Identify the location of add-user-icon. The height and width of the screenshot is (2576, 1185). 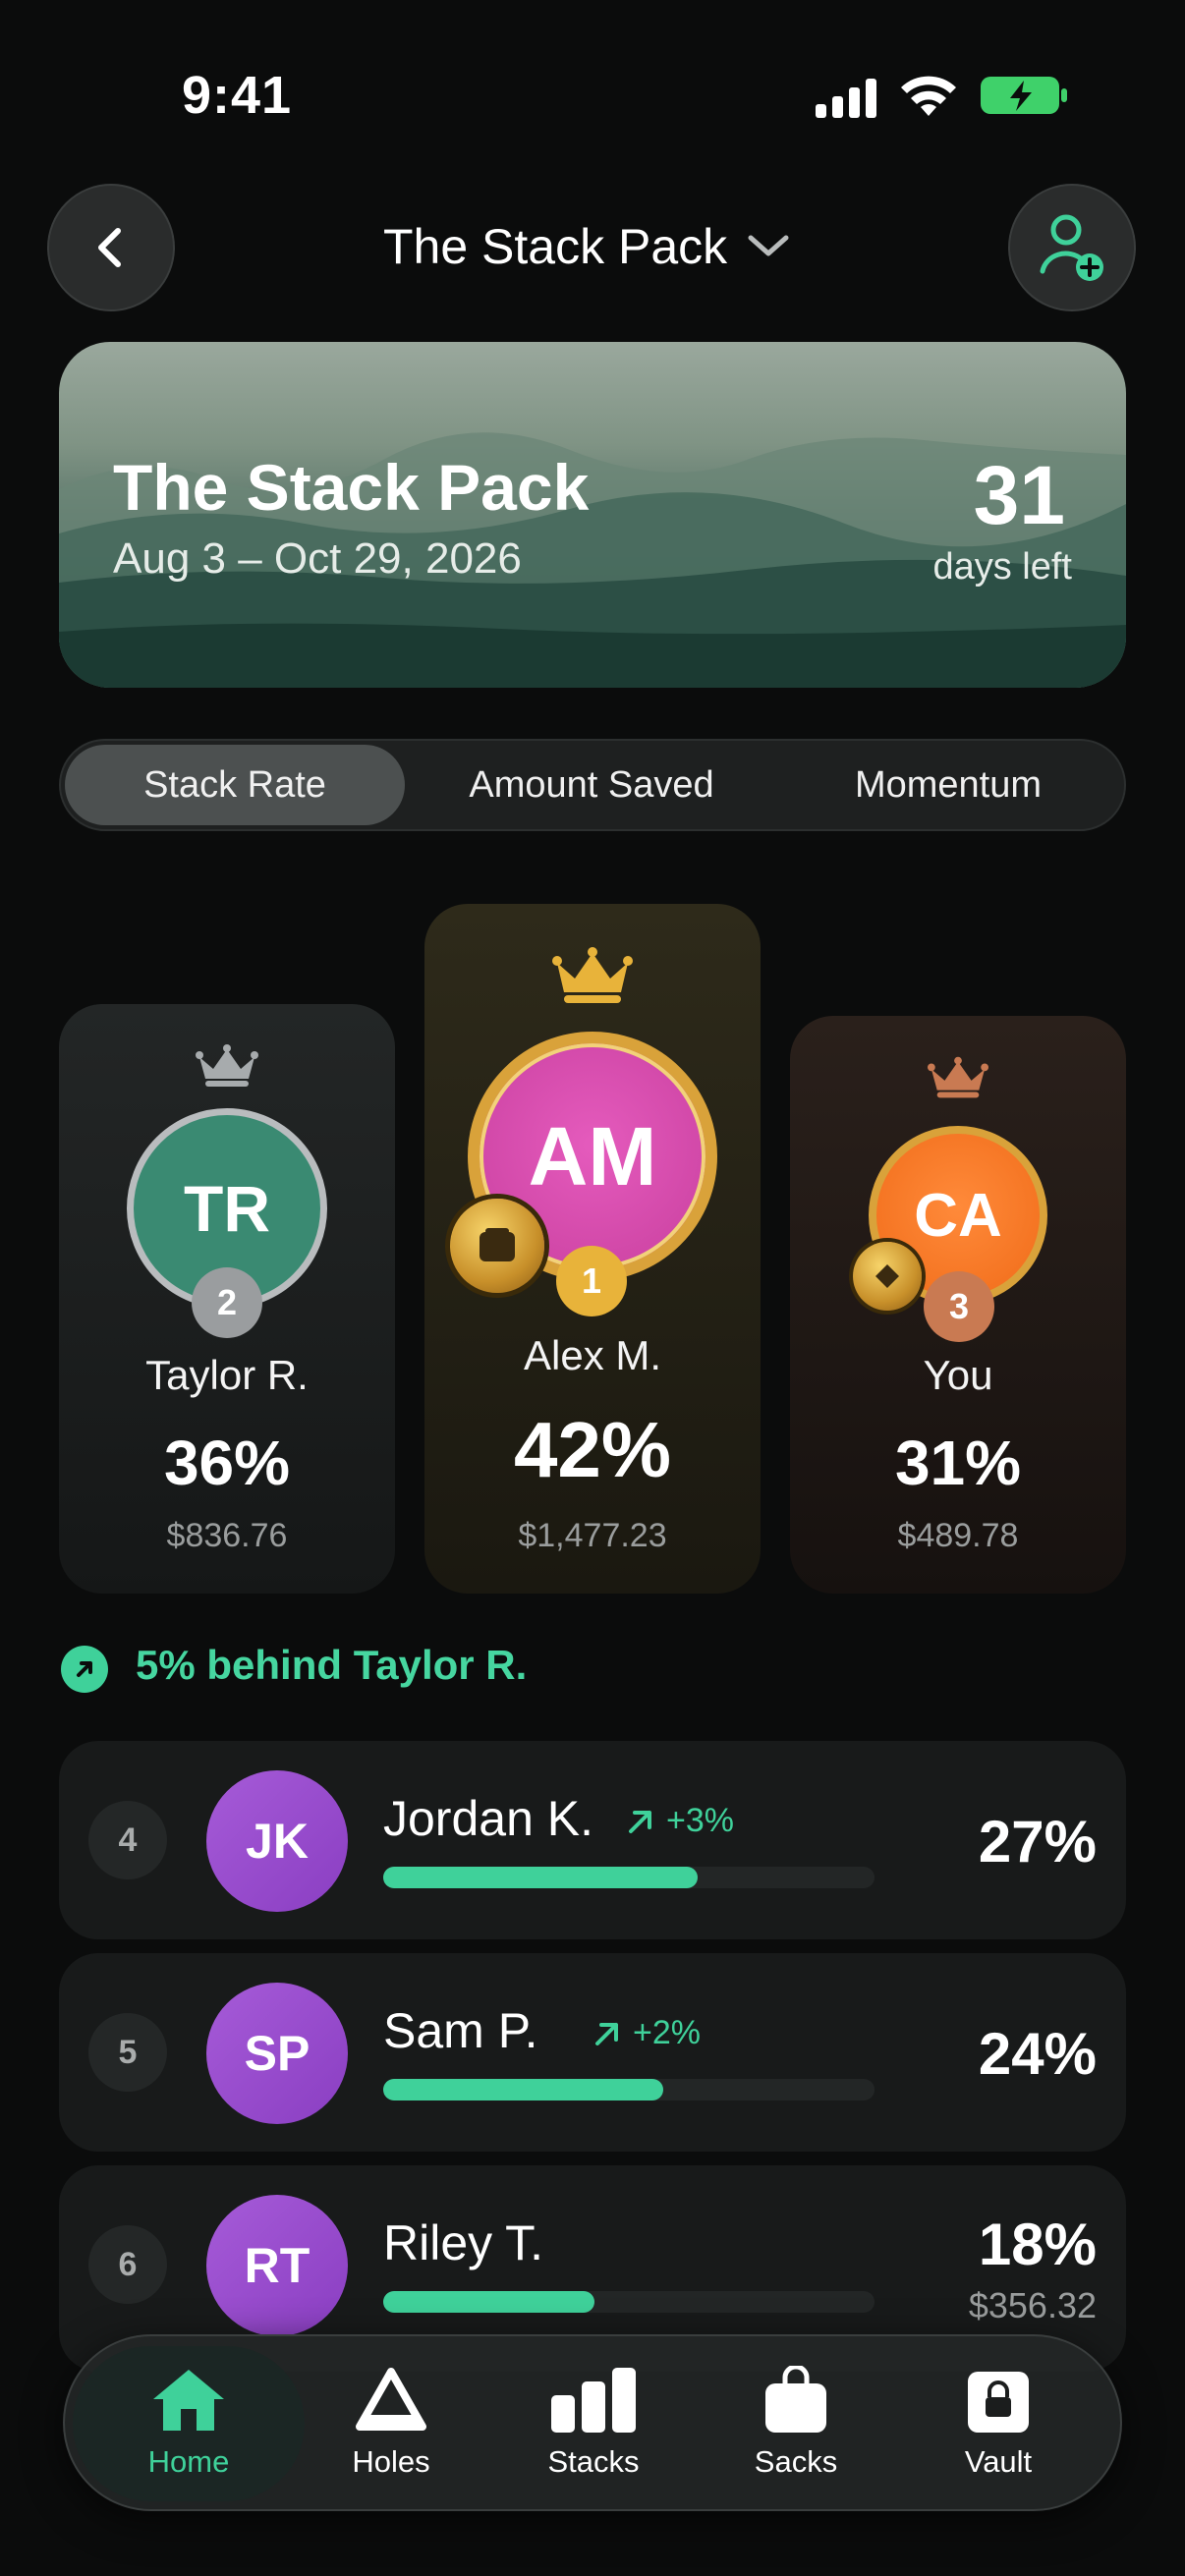
(1072, 247).